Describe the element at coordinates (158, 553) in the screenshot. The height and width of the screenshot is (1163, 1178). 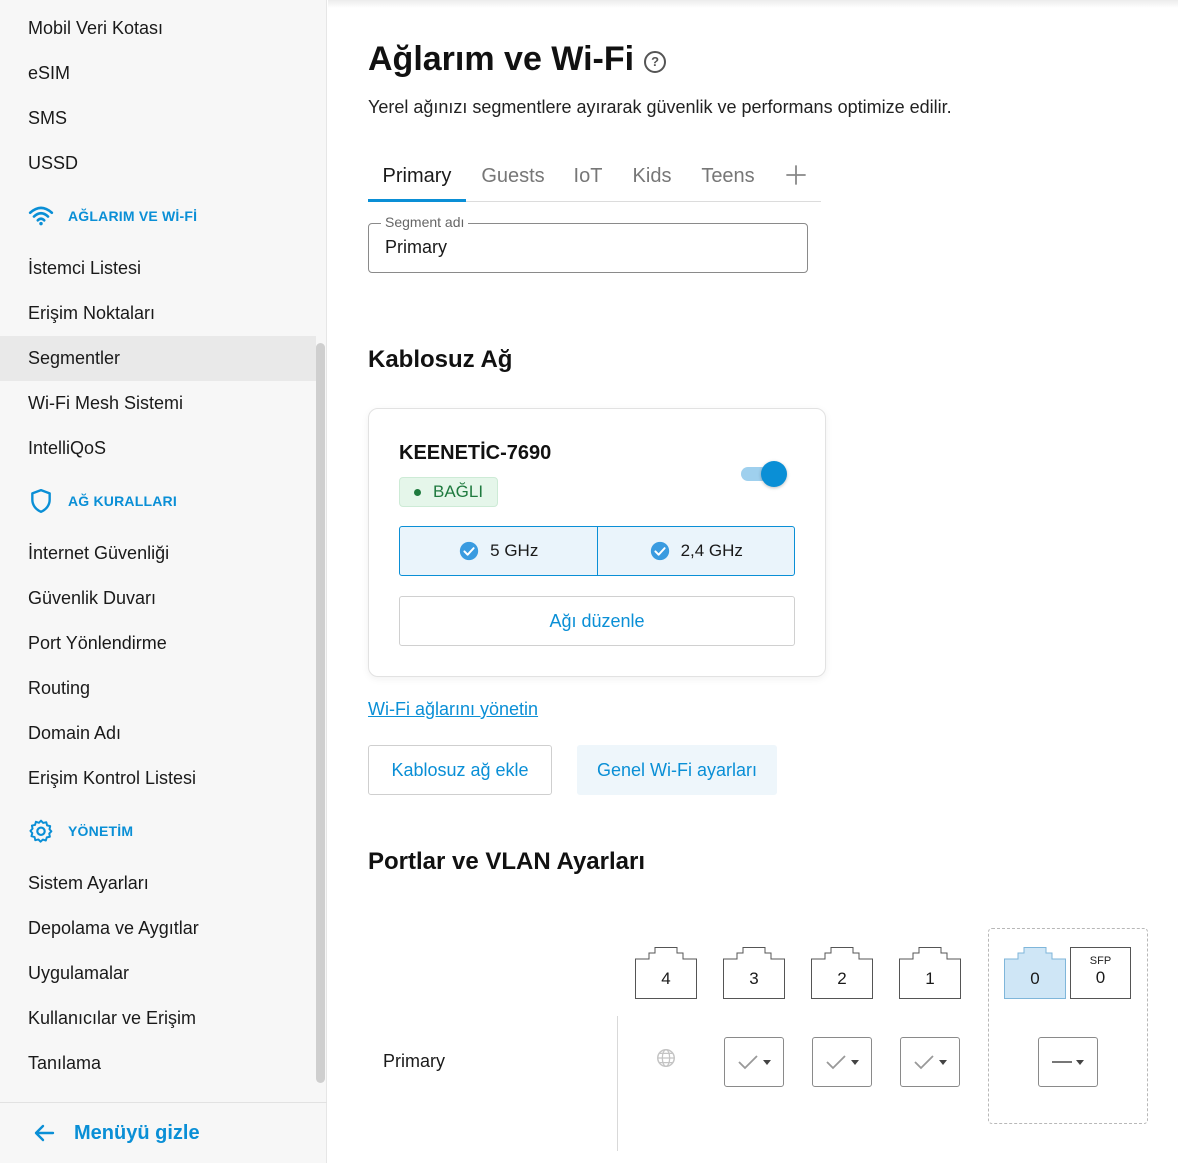
I see `sidebar-item-internet-security: İnternet Güvenliği` at that location.